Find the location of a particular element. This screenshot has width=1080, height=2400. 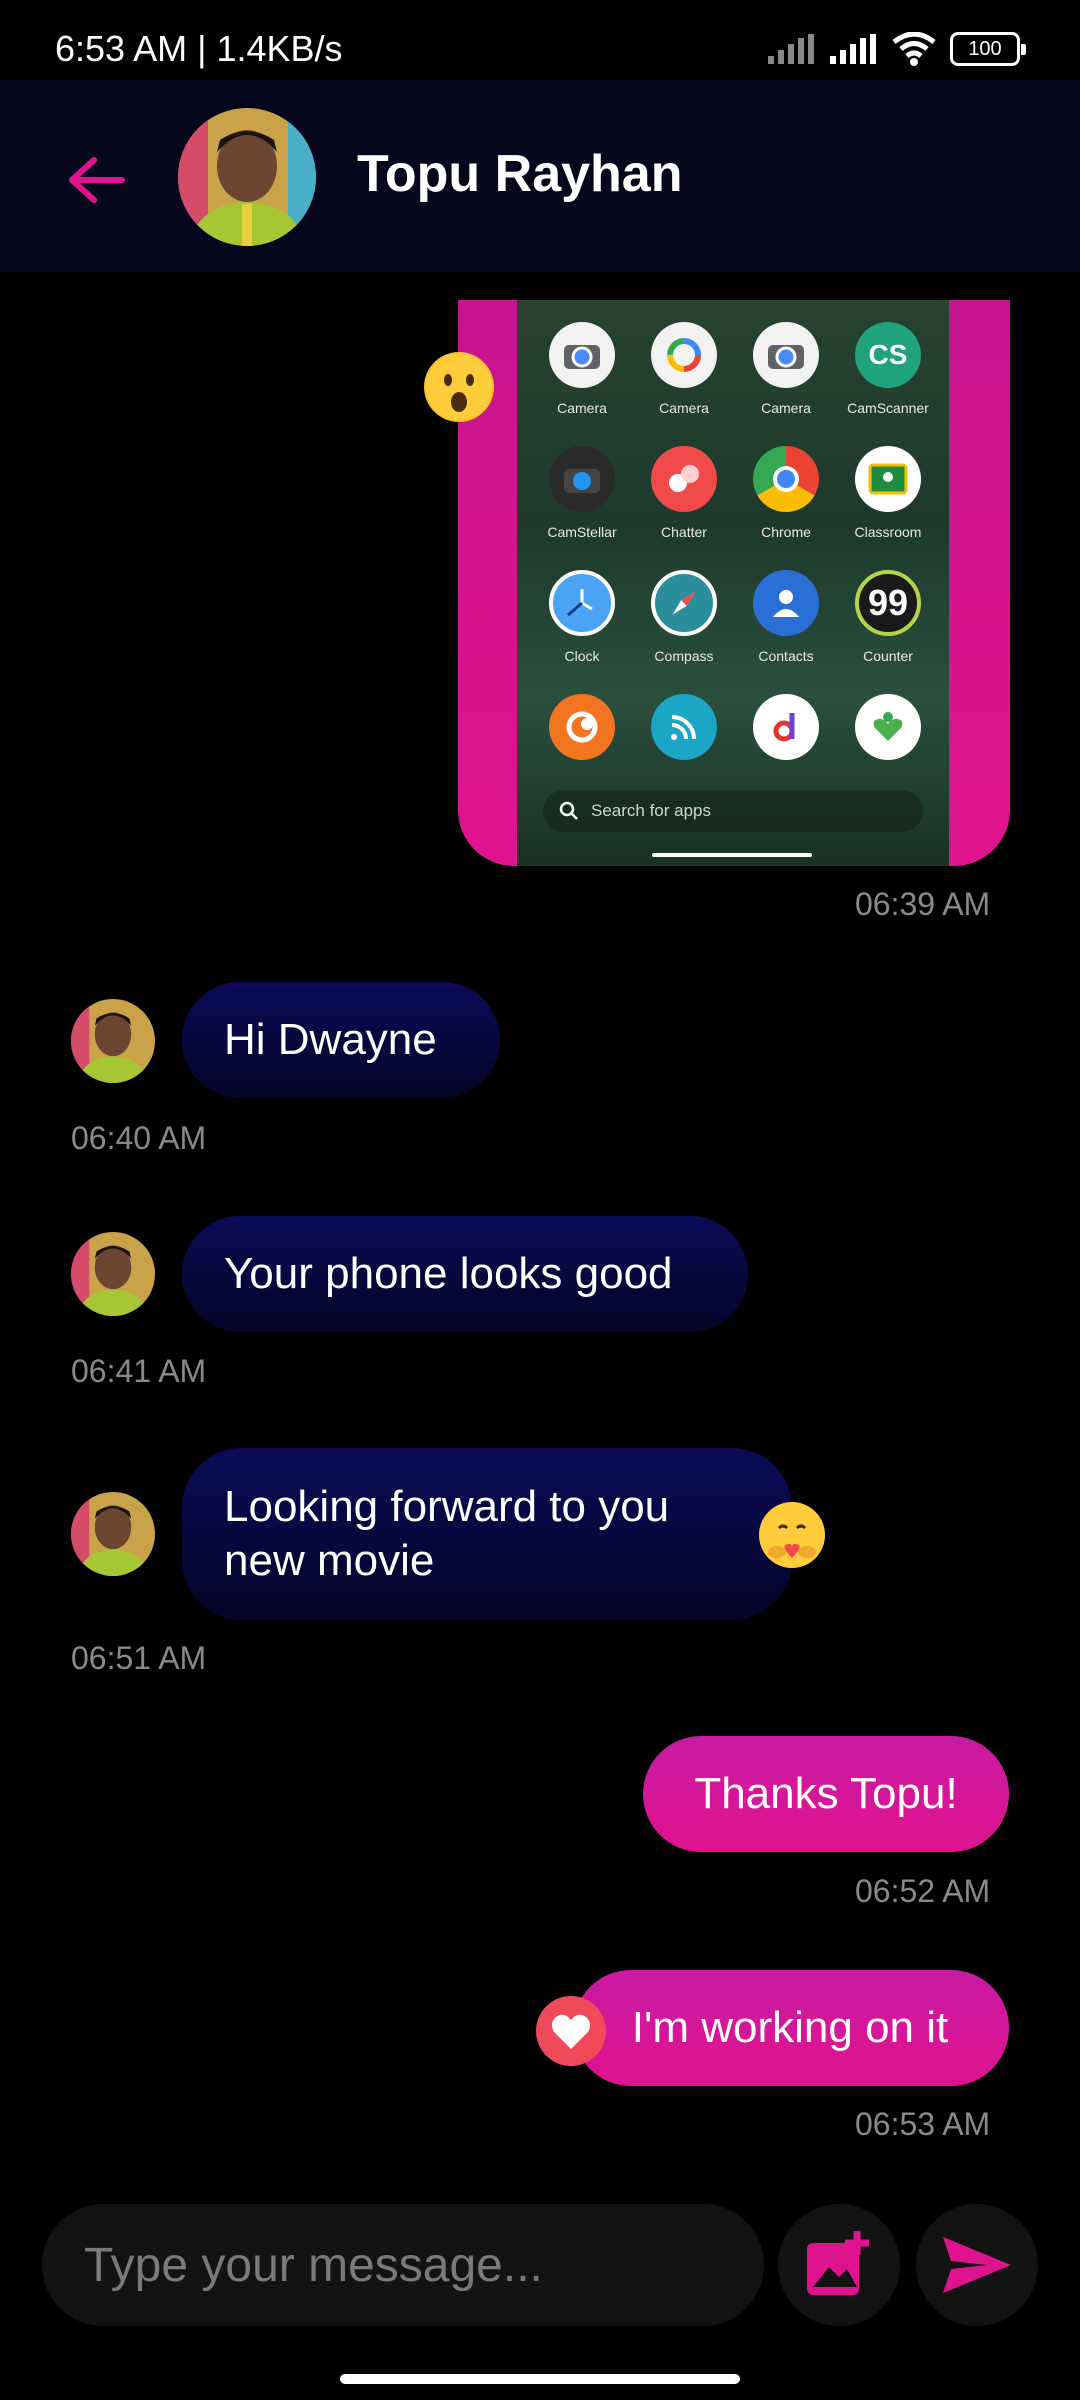

message-input is located at coordinates (404, 2265).